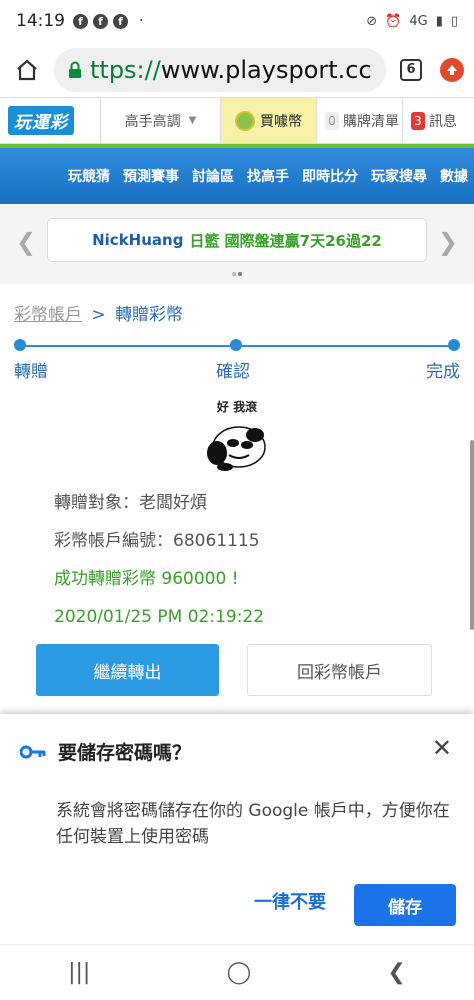 The height and width of the screenshot is (1000, 474). I want to click on alarm-icon: ⏰, so click(393, 21).